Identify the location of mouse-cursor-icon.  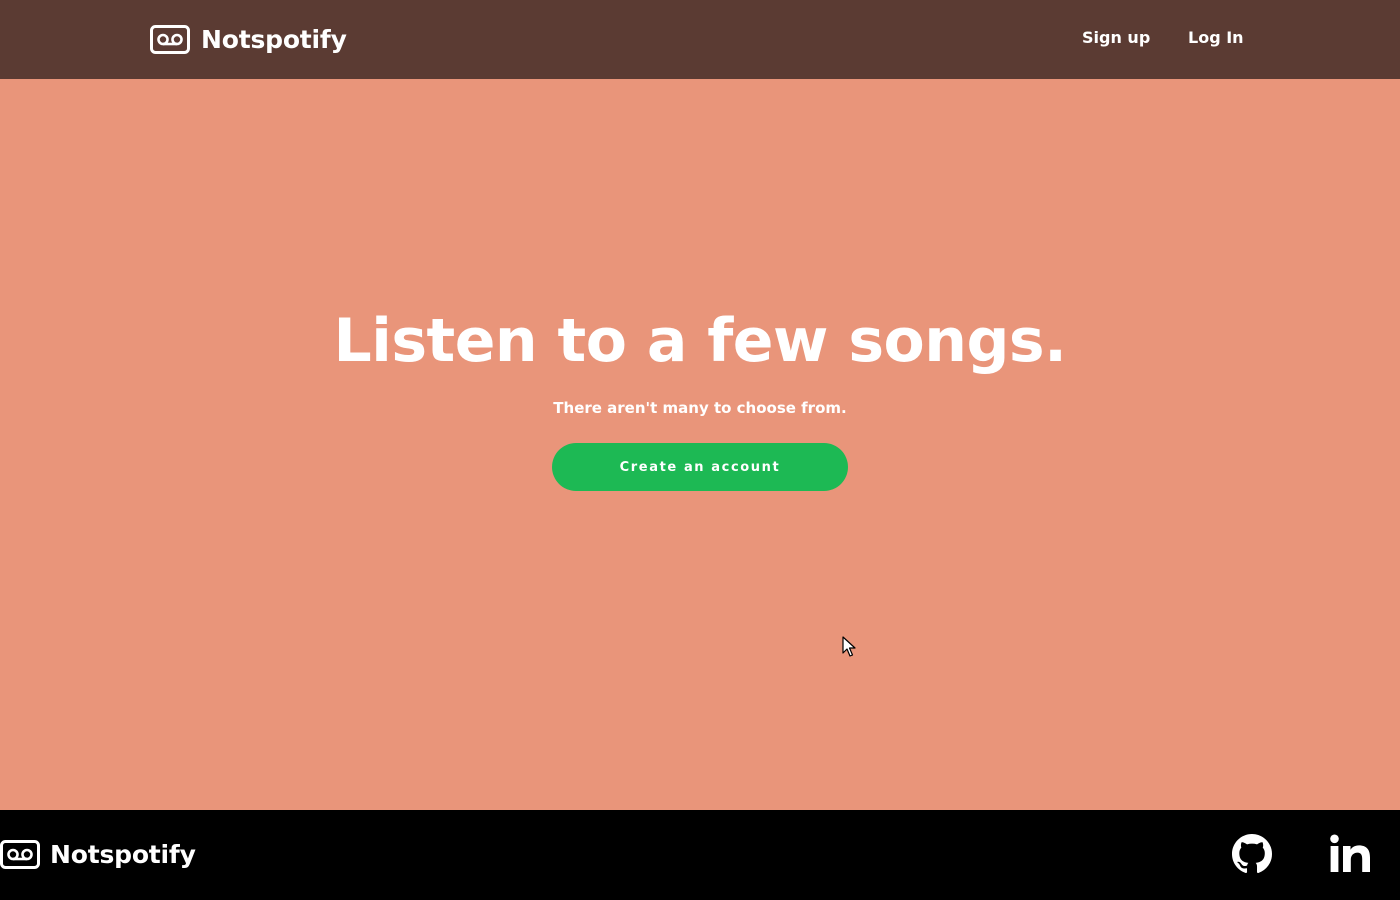
(849, 646).